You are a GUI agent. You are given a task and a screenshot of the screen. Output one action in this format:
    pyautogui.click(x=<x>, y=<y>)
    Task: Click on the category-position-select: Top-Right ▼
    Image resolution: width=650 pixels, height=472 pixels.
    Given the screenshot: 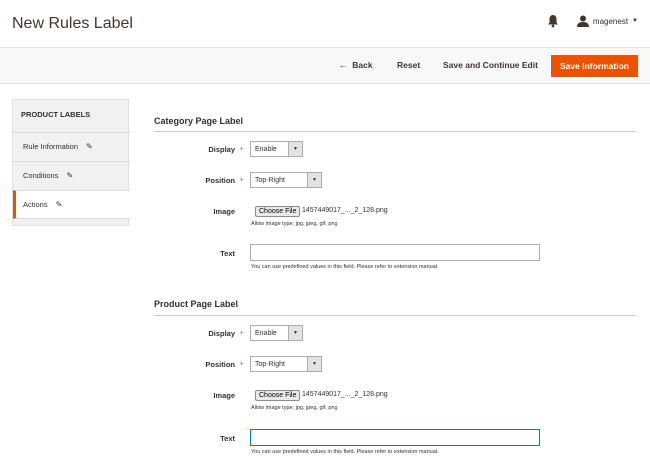 What is the action you would take?
    pyautogui.click(x=286, y=180)
    